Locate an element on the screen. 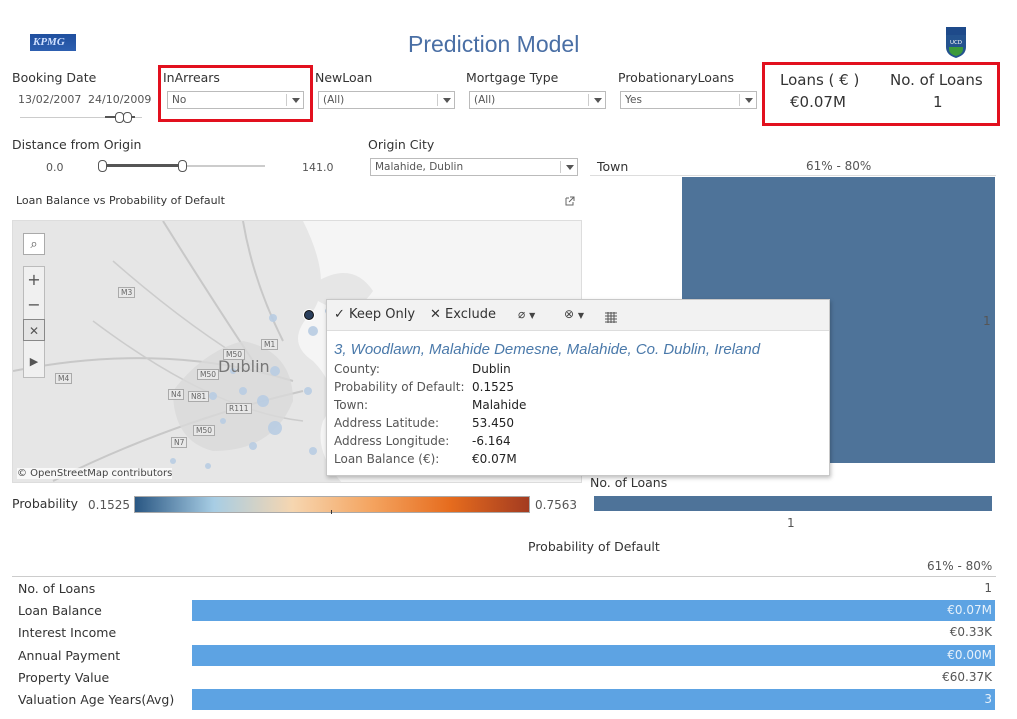 This screenshot has width=1017, height=719. exclude-button: ✕ Exclude is located at coordinates (463, 314).